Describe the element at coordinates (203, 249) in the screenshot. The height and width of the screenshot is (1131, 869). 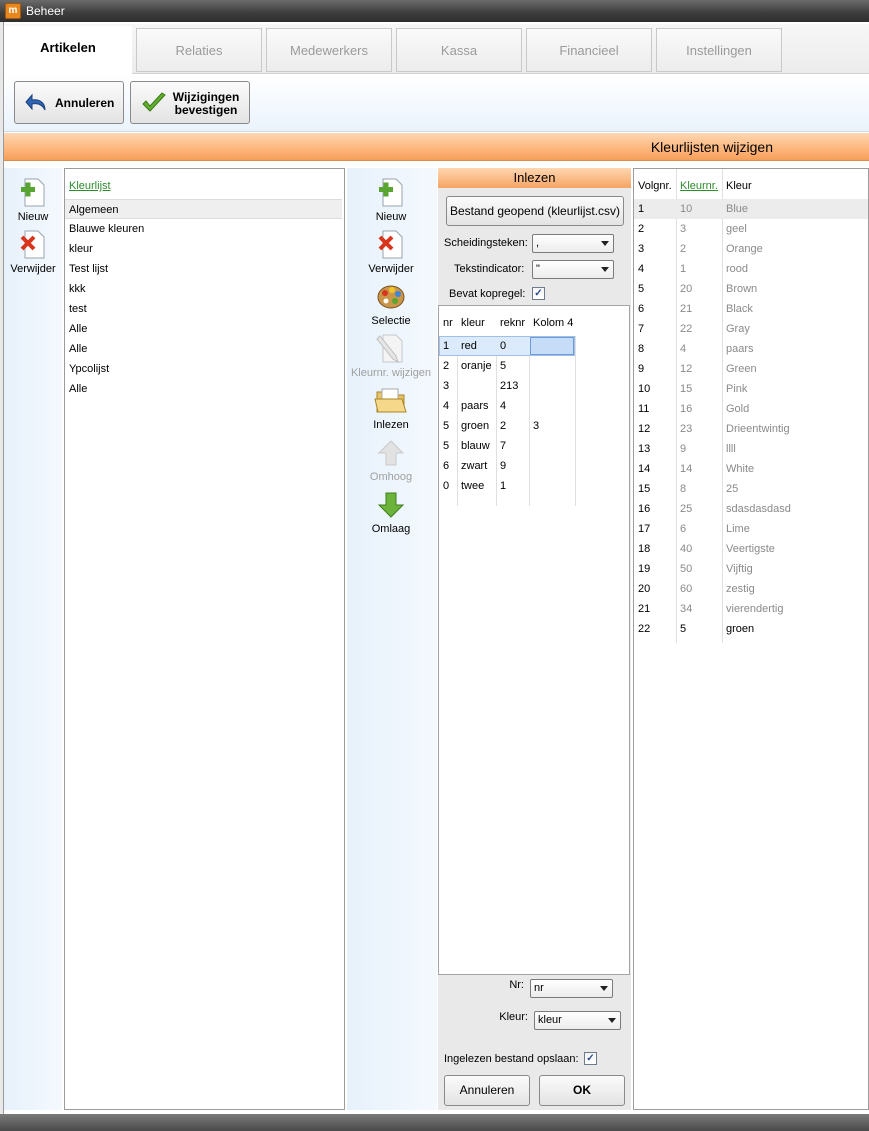
I see `colorlist-item: kleur` at that location.